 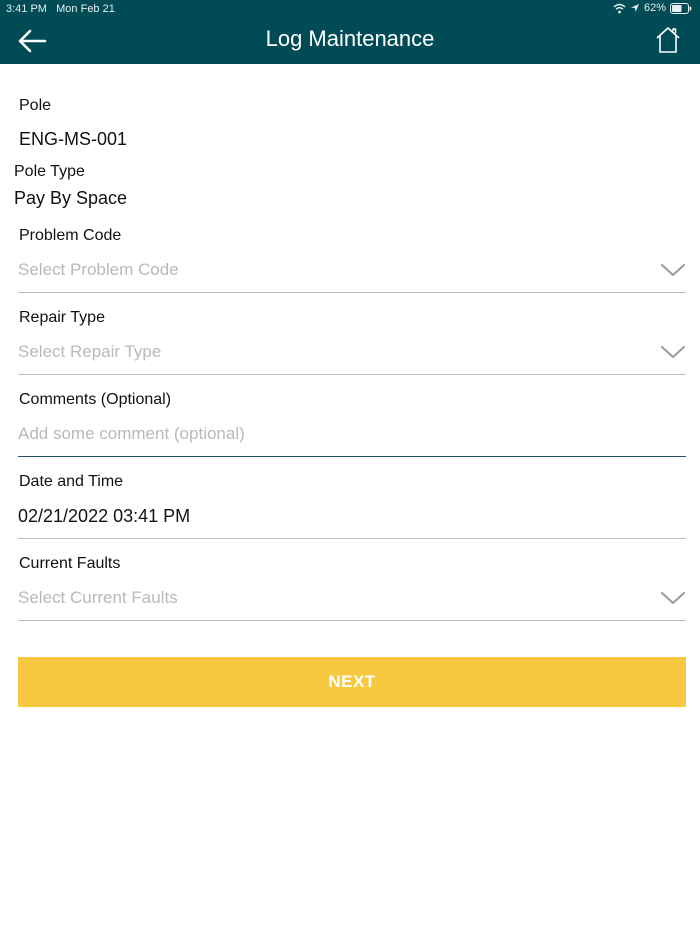 What do you see at coordinates (70, 563) in the screenshot?
I see `current-faults-label: Current Faults` at bounding box center [70, 563].